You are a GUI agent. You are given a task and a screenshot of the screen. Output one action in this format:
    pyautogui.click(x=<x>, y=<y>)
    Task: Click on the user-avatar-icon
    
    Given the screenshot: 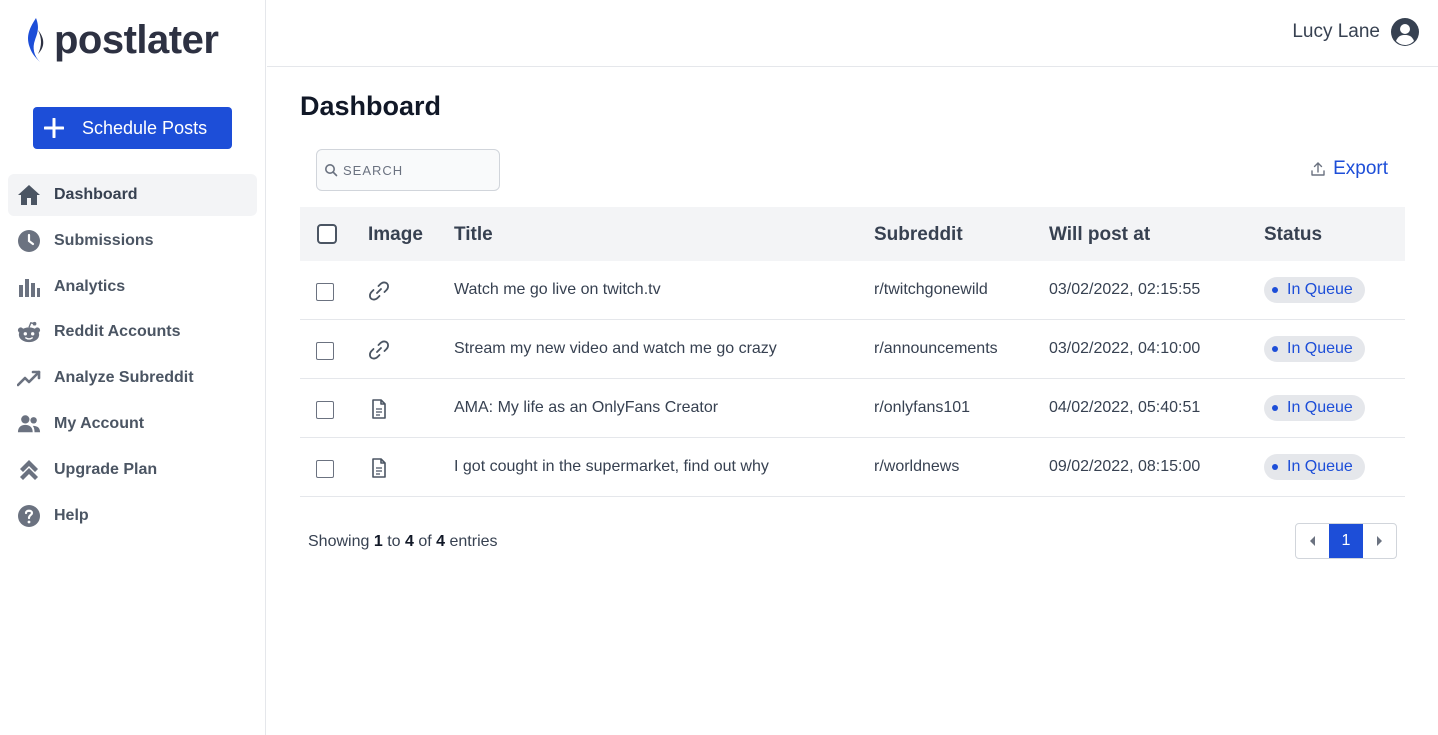 What is the action you would take?
    pyautogui.click(x=1405, y=32)
    